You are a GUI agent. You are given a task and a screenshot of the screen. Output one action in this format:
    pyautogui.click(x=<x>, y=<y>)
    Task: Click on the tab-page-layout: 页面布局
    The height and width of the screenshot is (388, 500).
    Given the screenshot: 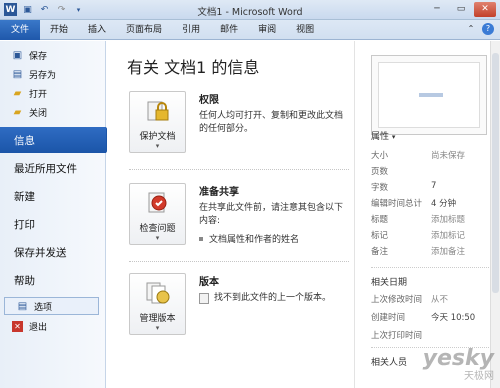 What is the action you would take?
    pyautogui.click(x=144, y=30)
    